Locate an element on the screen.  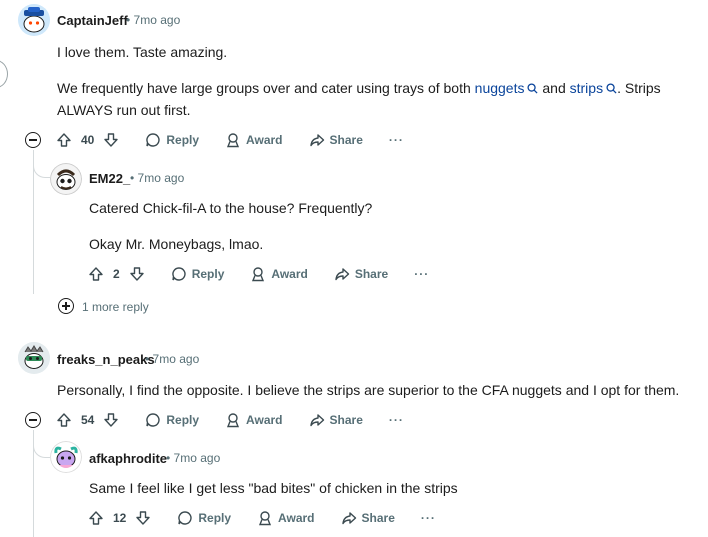
comment-actions: 2 Reply Award Share ··· is located at coordinates (258, 274).